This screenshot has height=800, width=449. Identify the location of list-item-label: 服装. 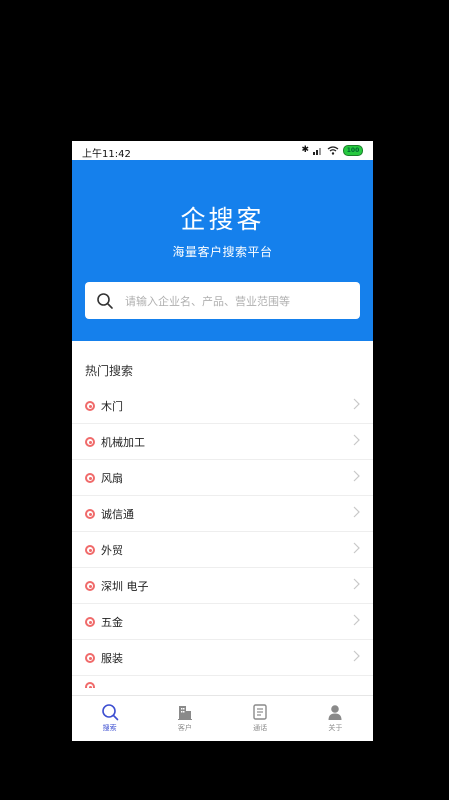
(112, 658).